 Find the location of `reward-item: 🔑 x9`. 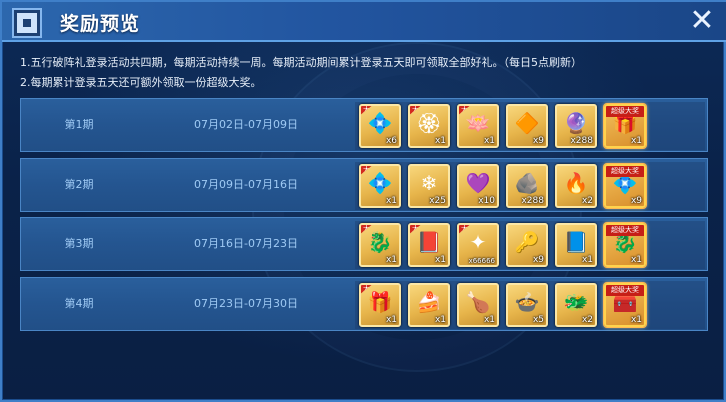

reward-item: 🔑 x9 is located at coordinates (527, 245).